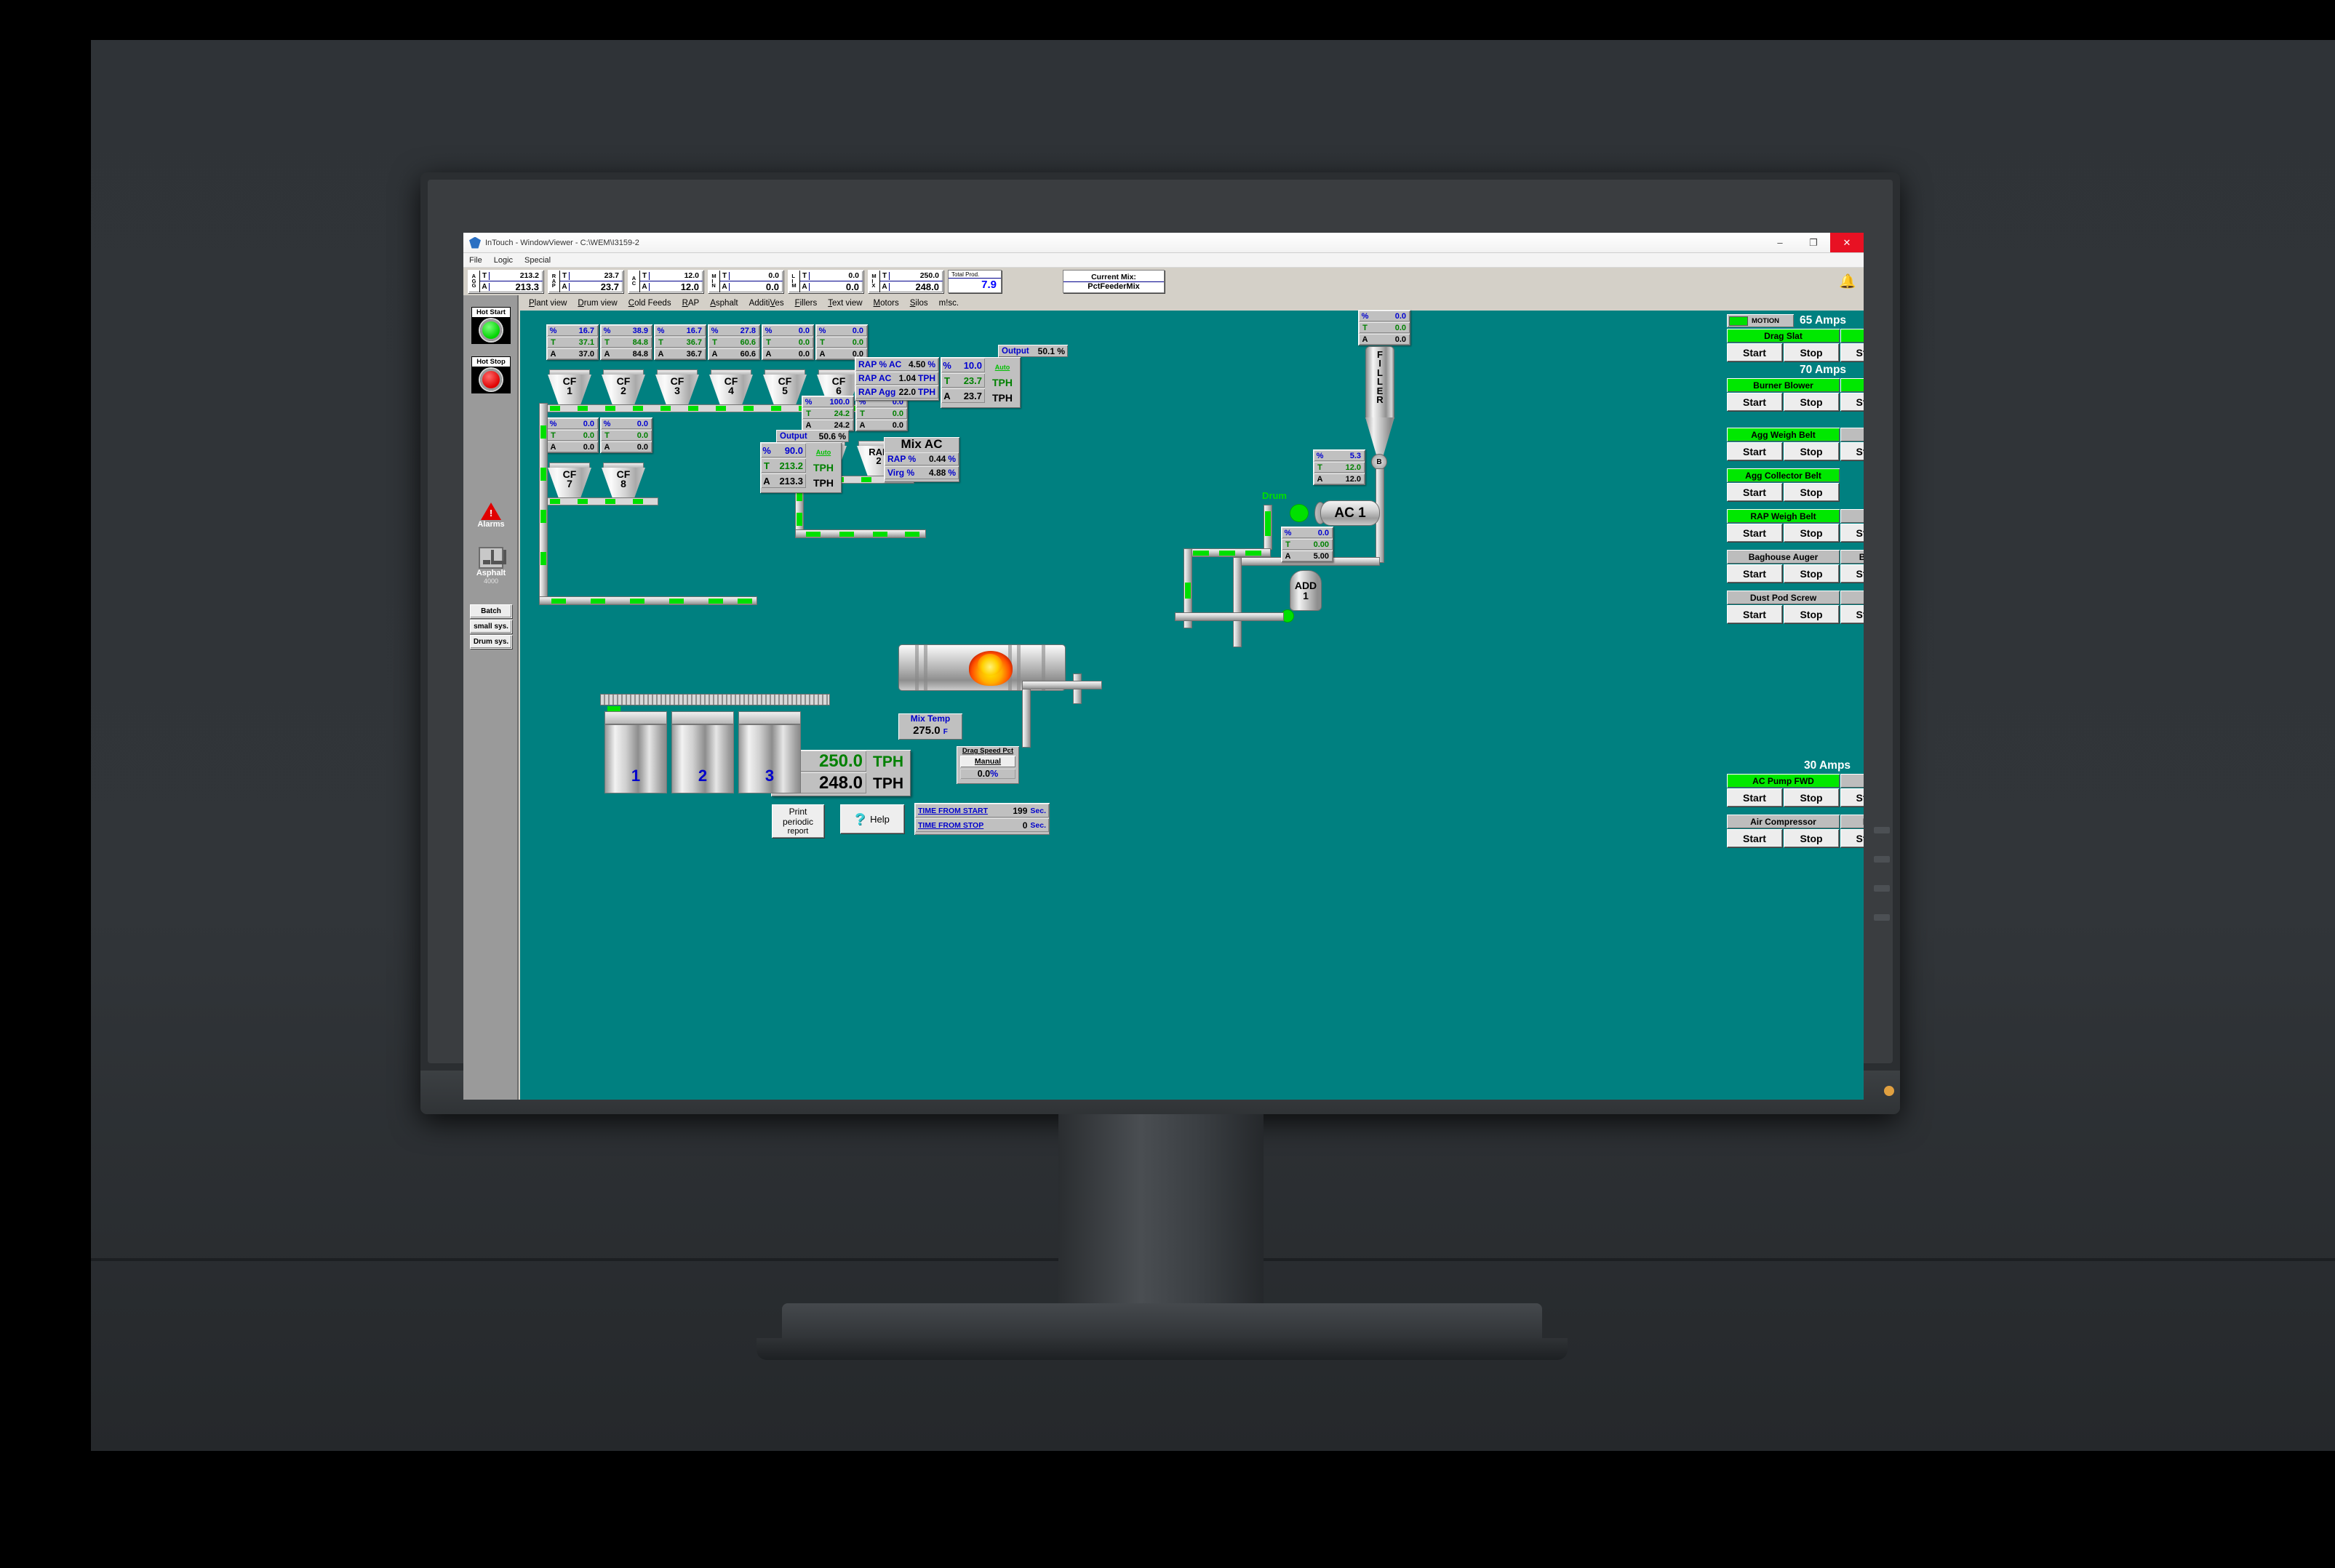 The image size is (2335, 1568). What do you see at coordinates (872, 818) in the screenshot?
I see `help-button: ? Help` at bounding box center [872, 818].